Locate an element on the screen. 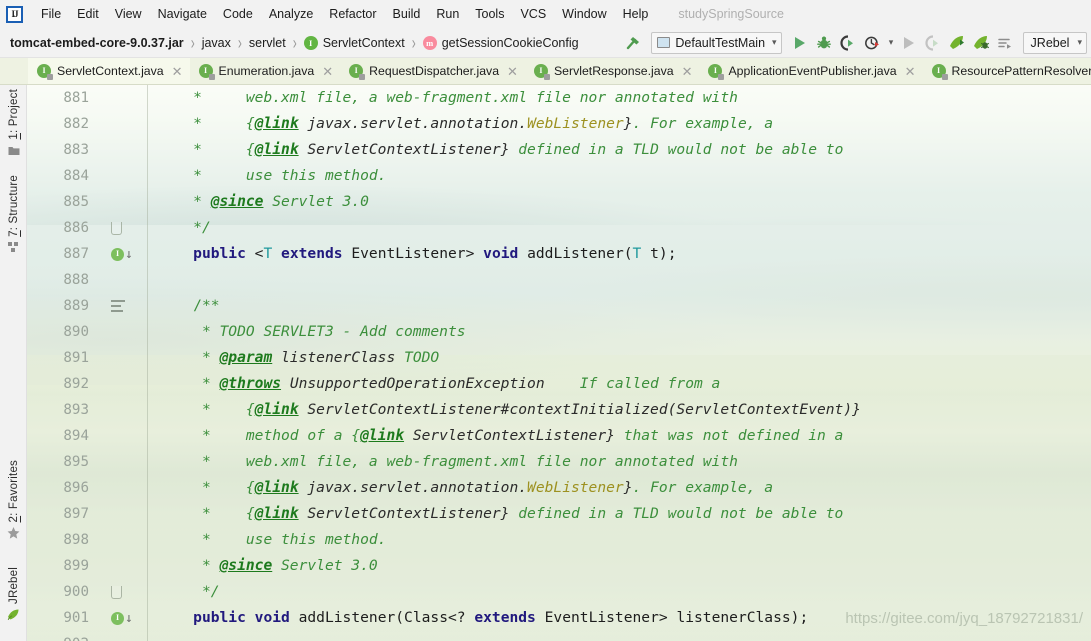  code-line: 891 * @param listenerClass TODO is located at coordinates (559, 358).